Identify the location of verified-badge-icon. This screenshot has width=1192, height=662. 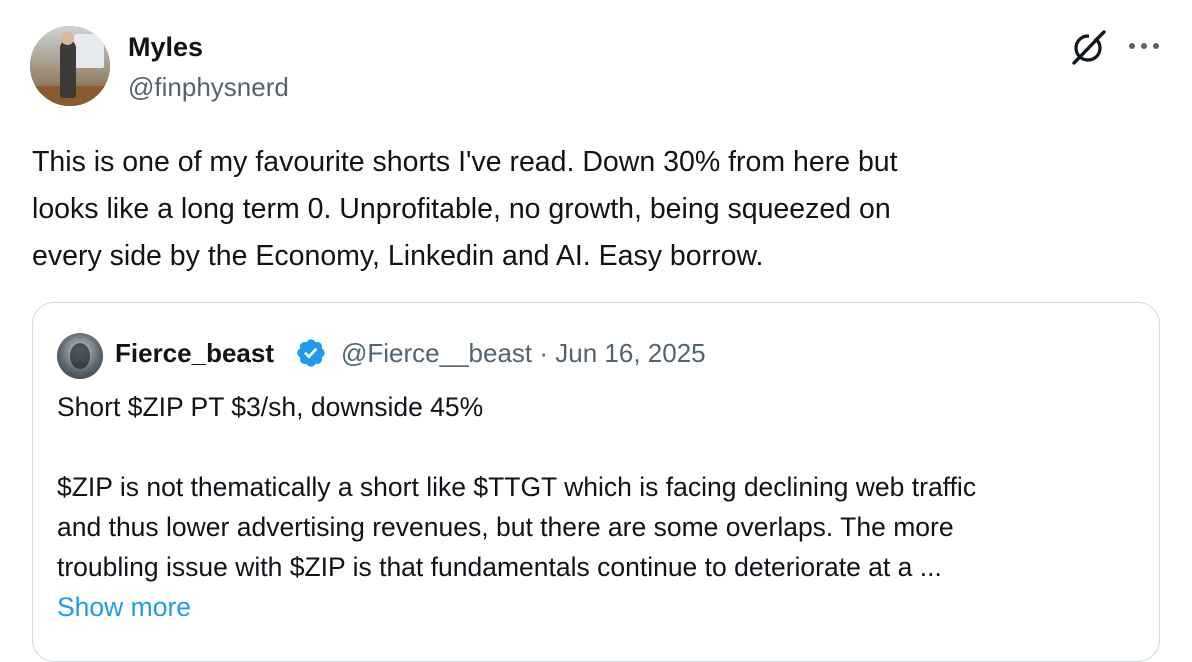
(311, 353).